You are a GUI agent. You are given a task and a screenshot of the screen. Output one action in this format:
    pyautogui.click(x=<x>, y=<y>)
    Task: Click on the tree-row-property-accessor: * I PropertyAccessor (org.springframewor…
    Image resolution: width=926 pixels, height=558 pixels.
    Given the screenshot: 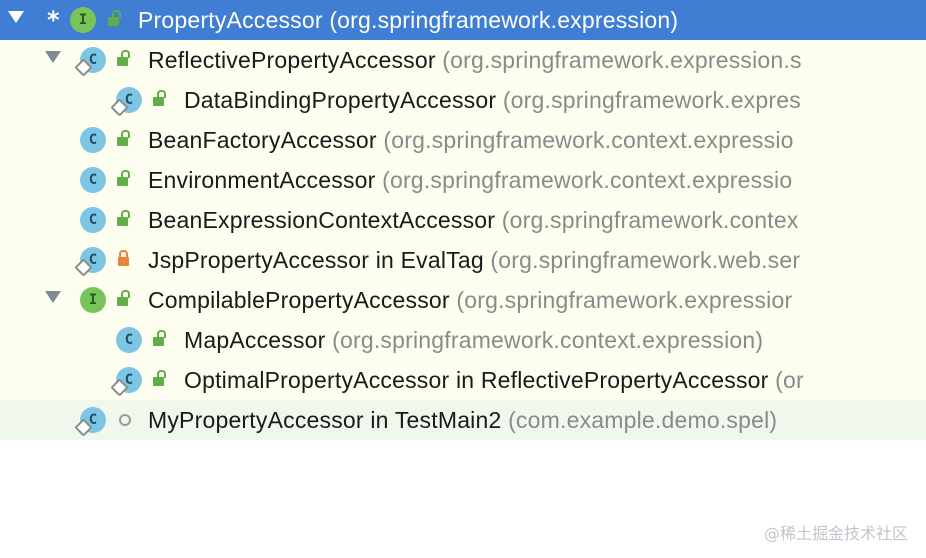 What is the action you would take?
    pyautogui.click(x=463, y=20)
    